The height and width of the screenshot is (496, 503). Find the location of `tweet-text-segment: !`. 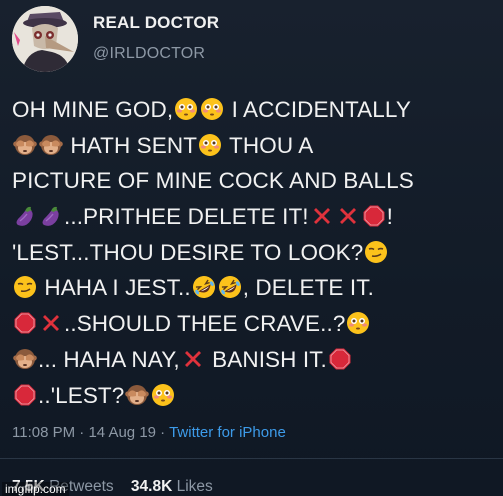

tweet-text-segment: ! is located at coordinates (390, 217).